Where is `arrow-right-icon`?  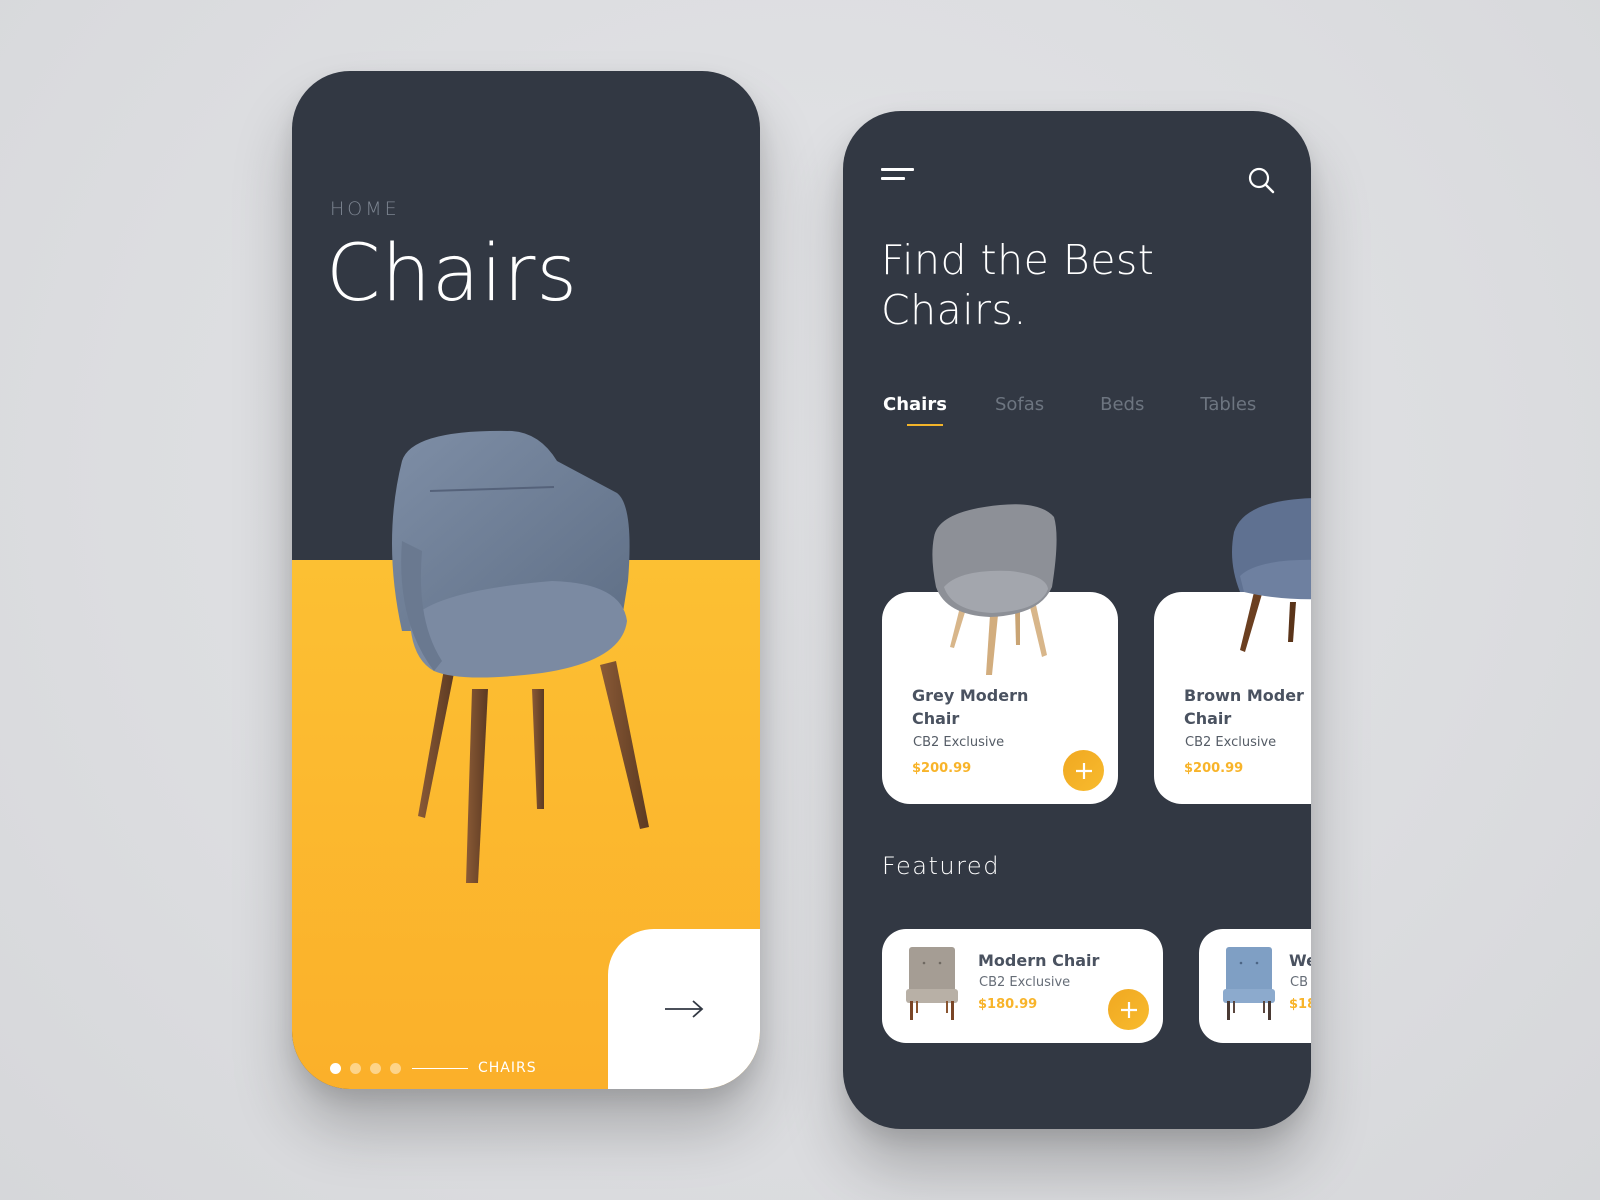 arrow-right-icon is located at coordinates (684, 1009).